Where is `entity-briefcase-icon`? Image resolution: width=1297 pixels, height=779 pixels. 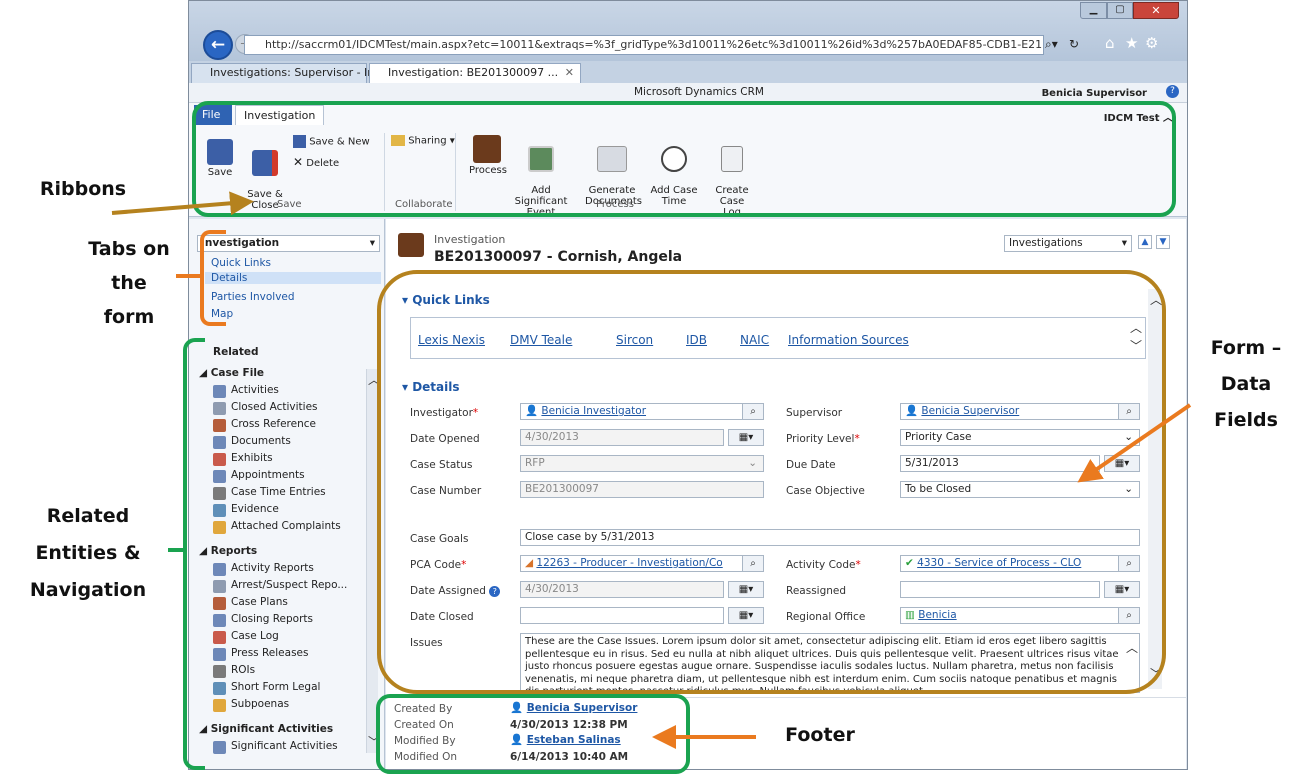 entity-briefcase-icon is located at coordinates (411, 245).